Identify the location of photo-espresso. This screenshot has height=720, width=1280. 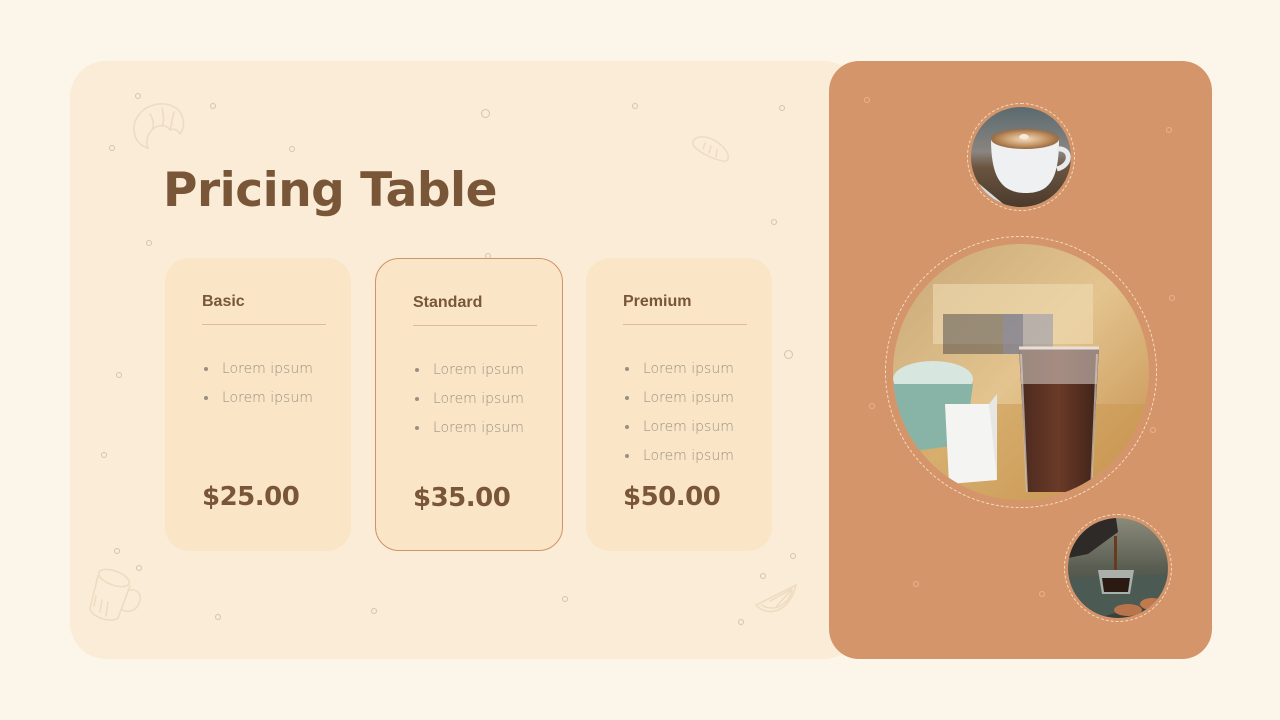
(1118, 568).